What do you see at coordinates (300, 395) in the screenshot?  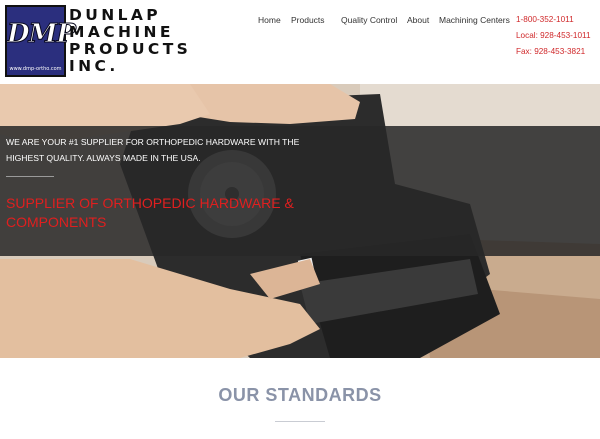 I see `section-title: OUR STANDARDS` at bounding box center [300, 395].